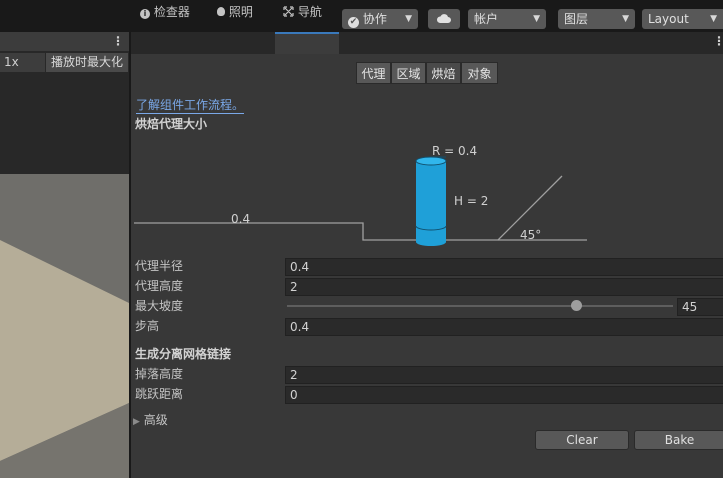  I want to click on tab-inspector: i 检查器, so click(165, 12).